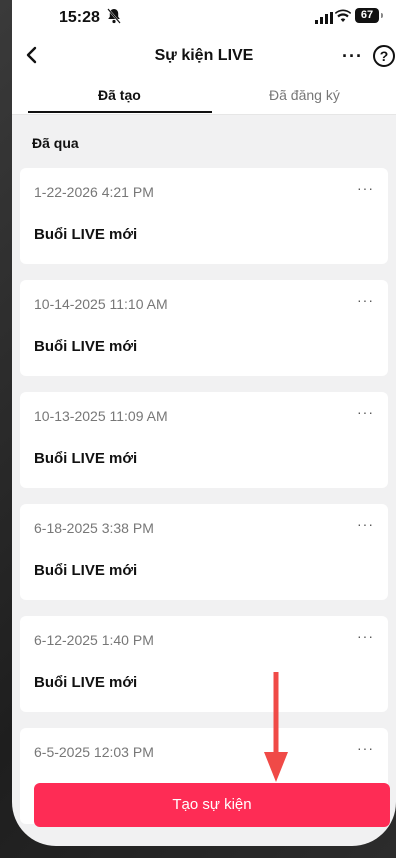  What do you see at coordinates (324, 20) in the screenshot?
I see `signal-icon` at bounding box center [324, 20].